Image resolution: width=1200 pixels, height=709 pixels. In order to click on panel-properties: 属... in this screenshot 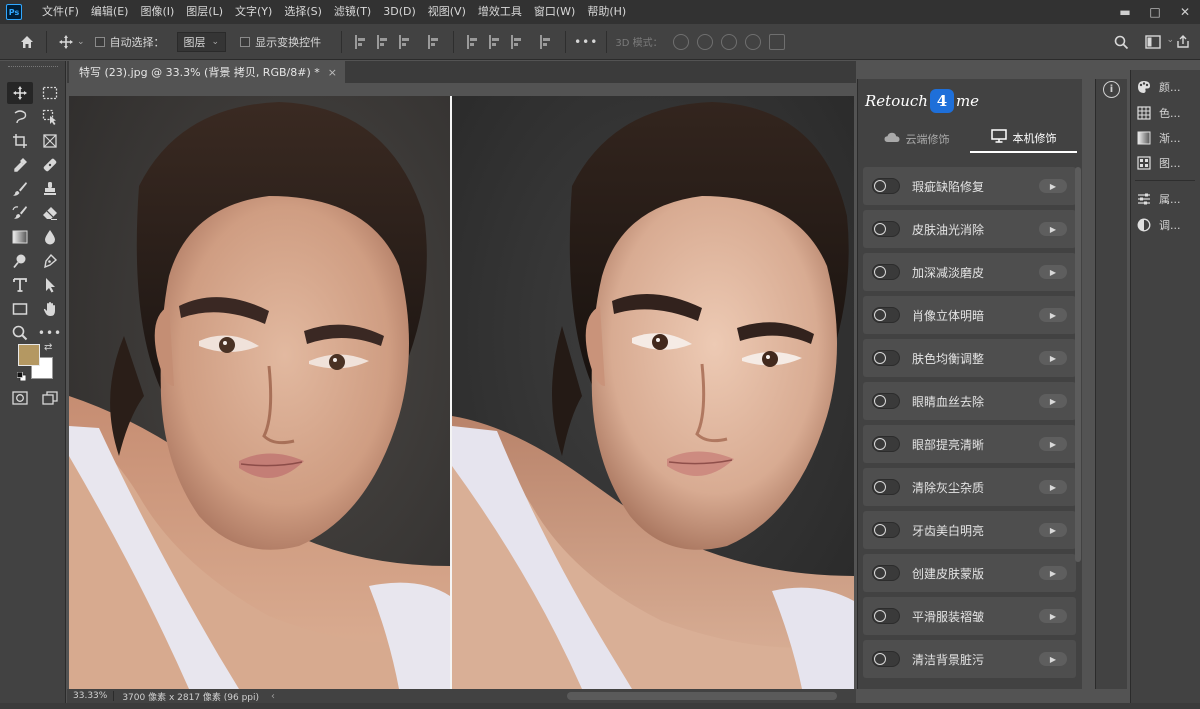, I will do `click(1159, 199)`.